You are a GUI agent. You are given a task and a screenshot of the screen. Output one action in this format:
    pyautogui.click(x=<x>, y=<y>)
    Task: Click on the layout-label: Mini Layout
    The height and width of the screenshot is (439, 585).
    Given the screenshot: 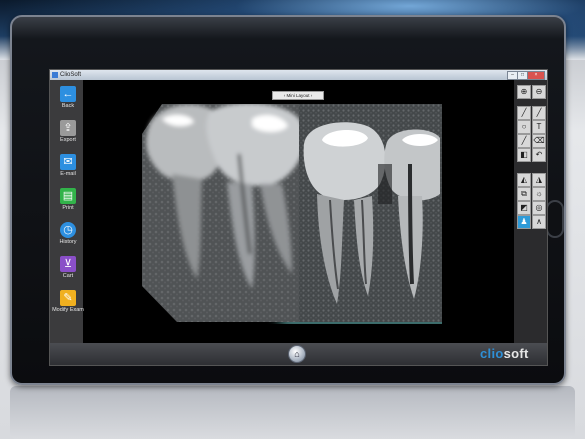 What is the action you would take?
    pyautogui.click(x=298, y=95)
    